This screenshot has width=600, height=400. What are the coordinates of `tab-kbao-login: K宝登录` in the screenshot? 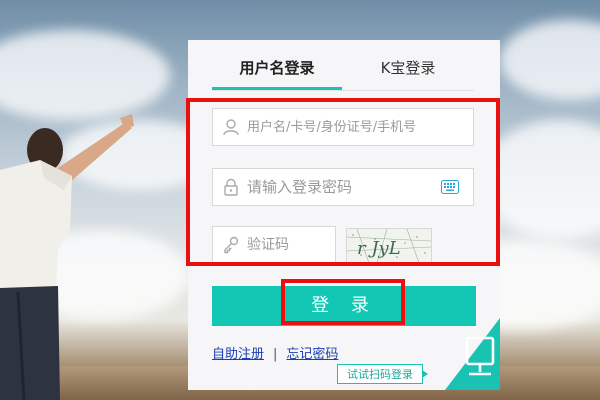 It's located at (408, 73).